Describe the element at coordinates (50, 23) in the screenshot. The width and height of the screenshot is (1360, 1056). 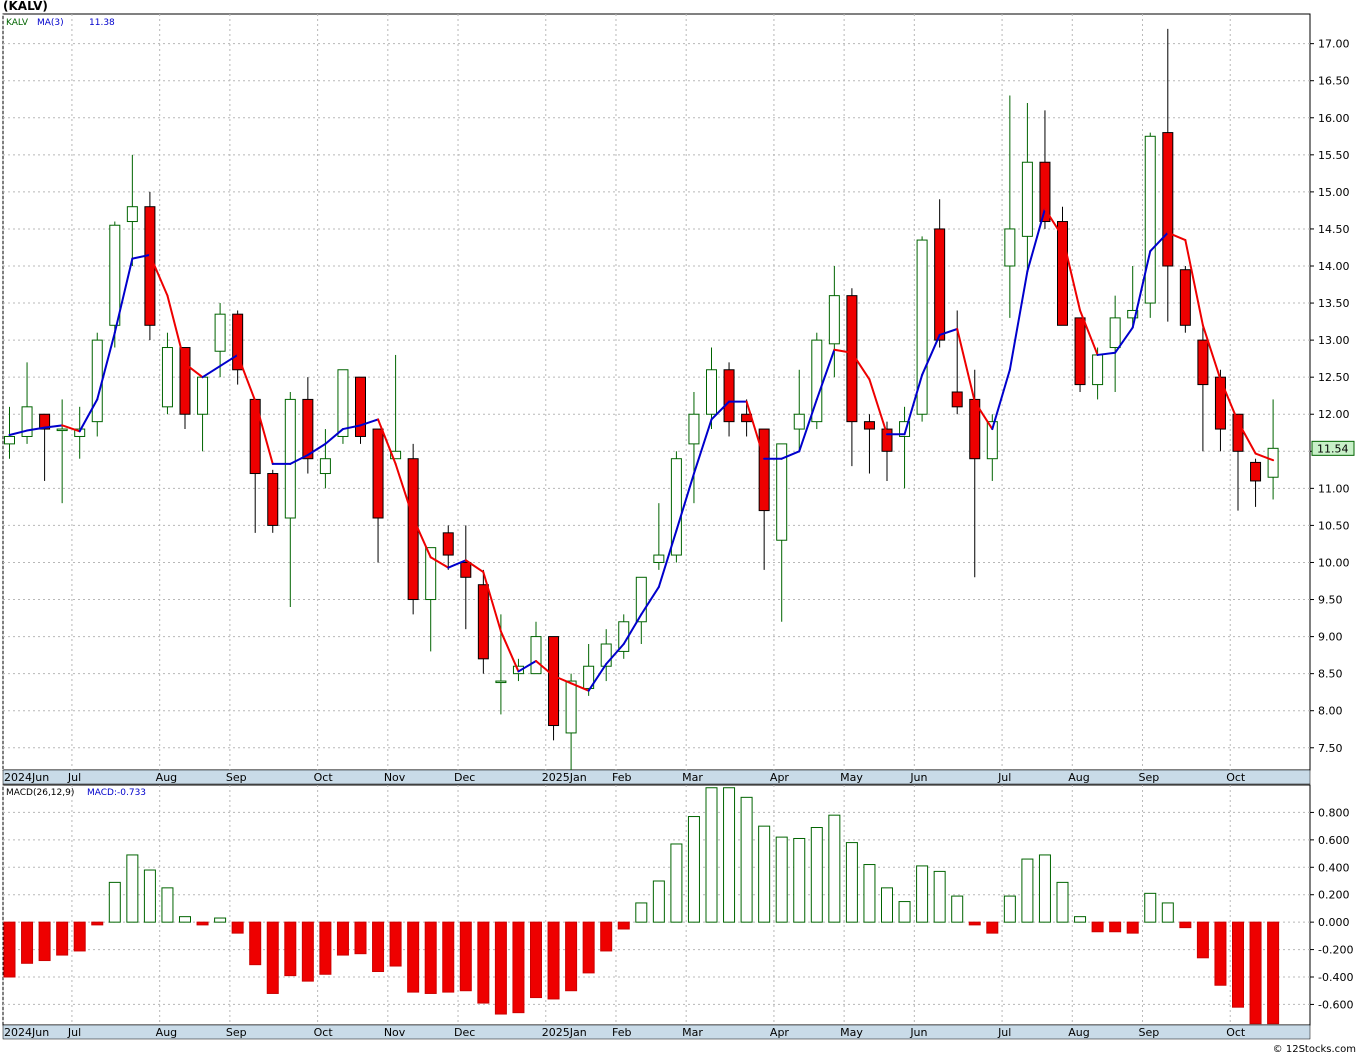
I see `price-legend-ma-label: MA(3)` at that location.